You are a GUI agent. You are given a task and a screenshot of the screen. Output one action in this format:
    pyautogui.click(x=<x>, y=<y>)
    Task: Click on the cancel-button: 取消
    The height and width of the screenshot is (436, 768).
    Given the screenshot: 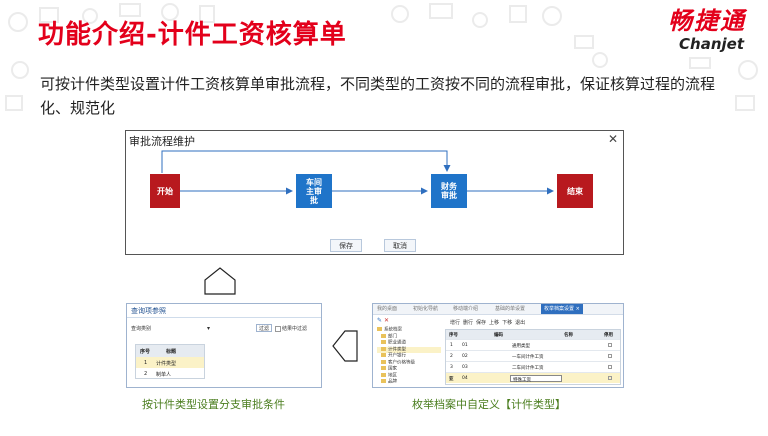 What is the action you would take?
    pyautogui.click(x=400, y=245)
    